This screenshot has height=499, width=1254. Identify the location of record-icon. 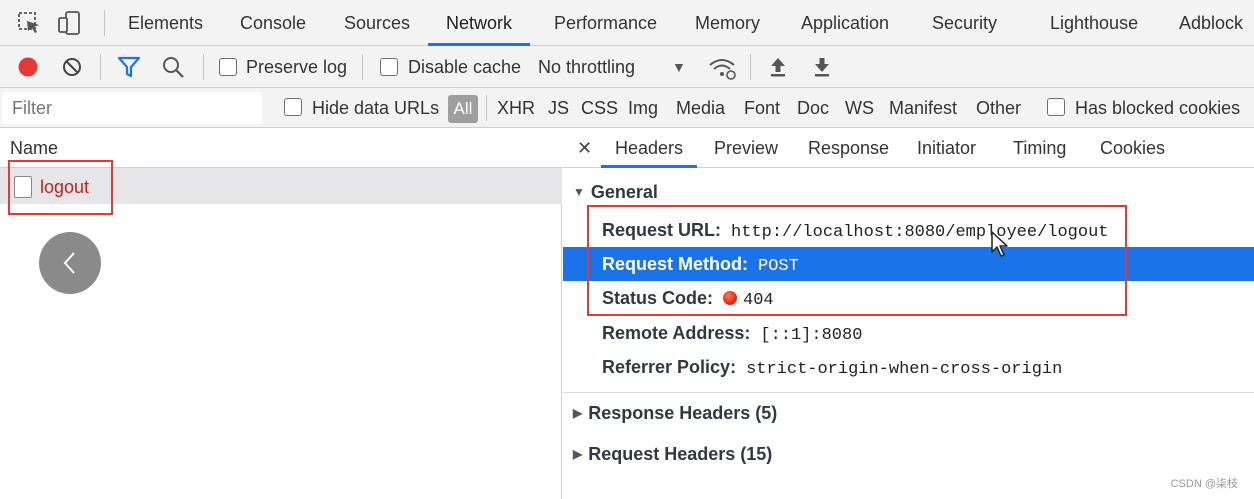
(28, 67).